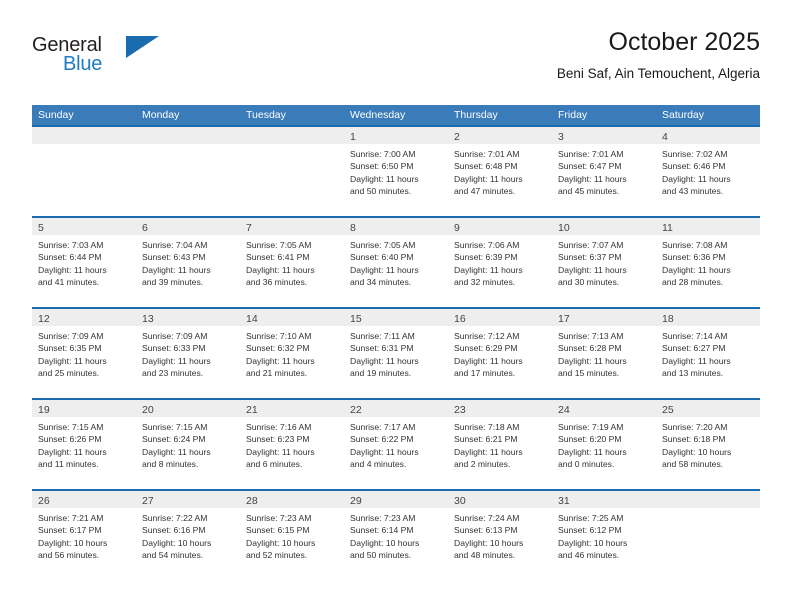 The width and height of the screenshot is (792, 612). What do you see at coordinates (292, 317) in the screenshot?
I see `day-number-band: 14` at bounding box center [292, 317].